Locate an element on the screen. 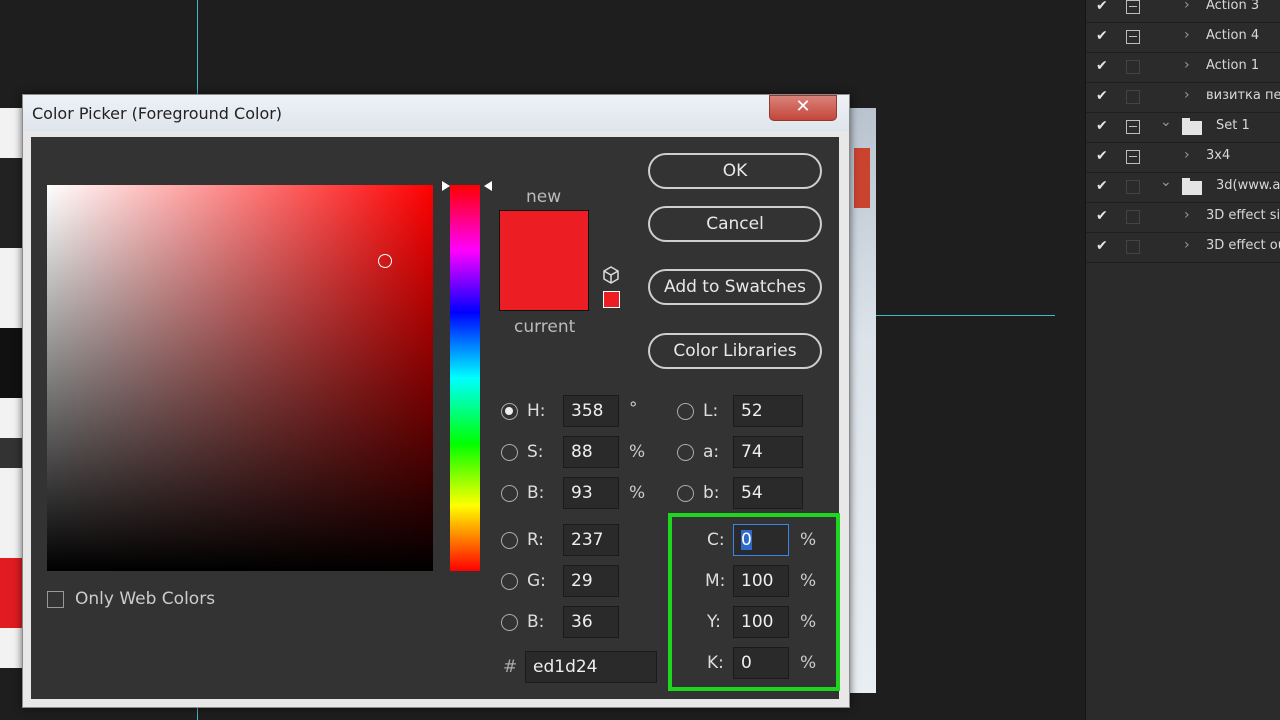  lab-a-radio is located at coordinates (685, 452).